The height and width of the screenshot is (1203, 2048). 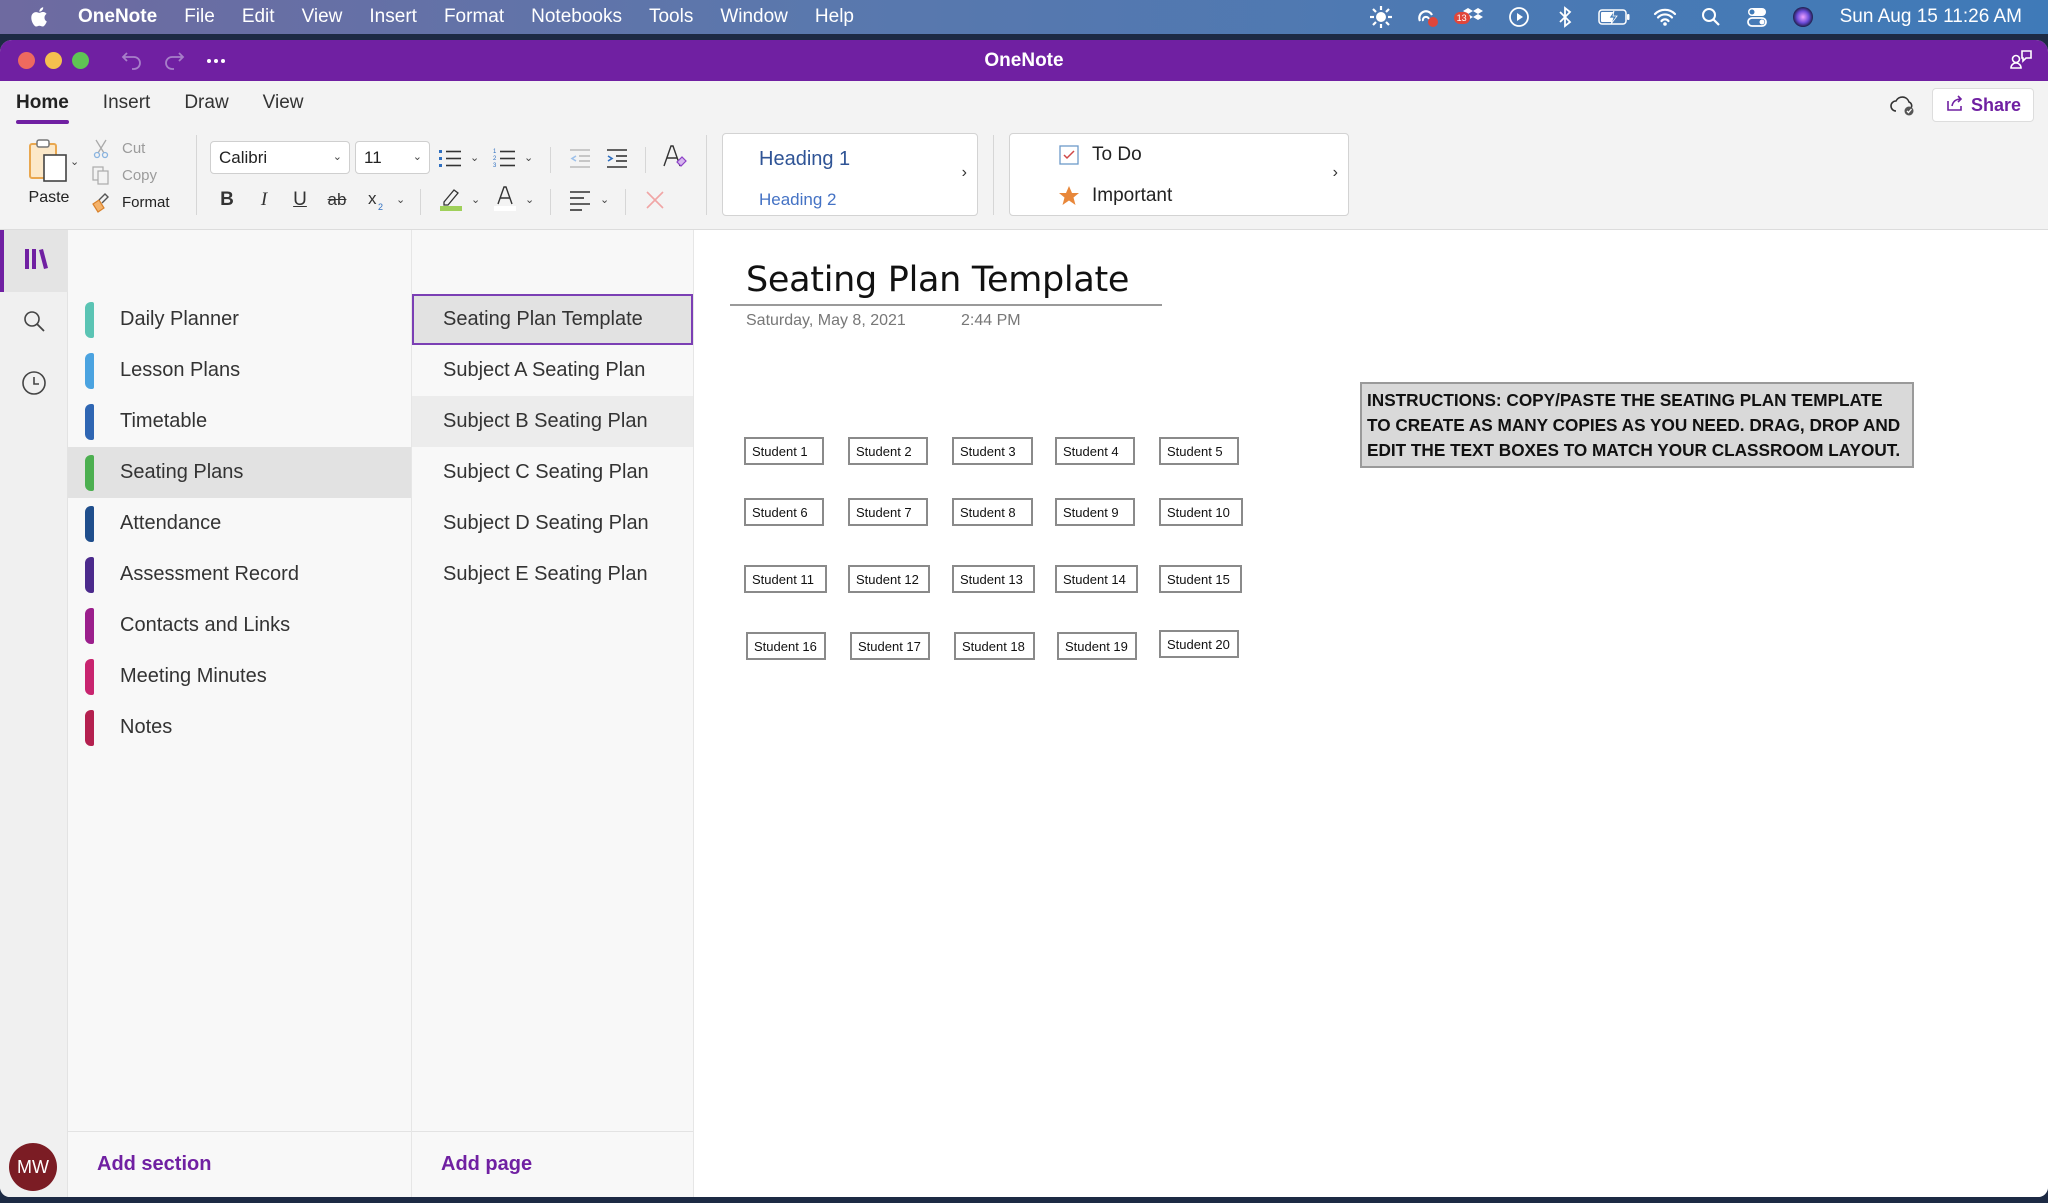 What do you see at coordinates (1519, 17) in the screenshot?
I see `play-icon` at bounding box center [1519, 17].